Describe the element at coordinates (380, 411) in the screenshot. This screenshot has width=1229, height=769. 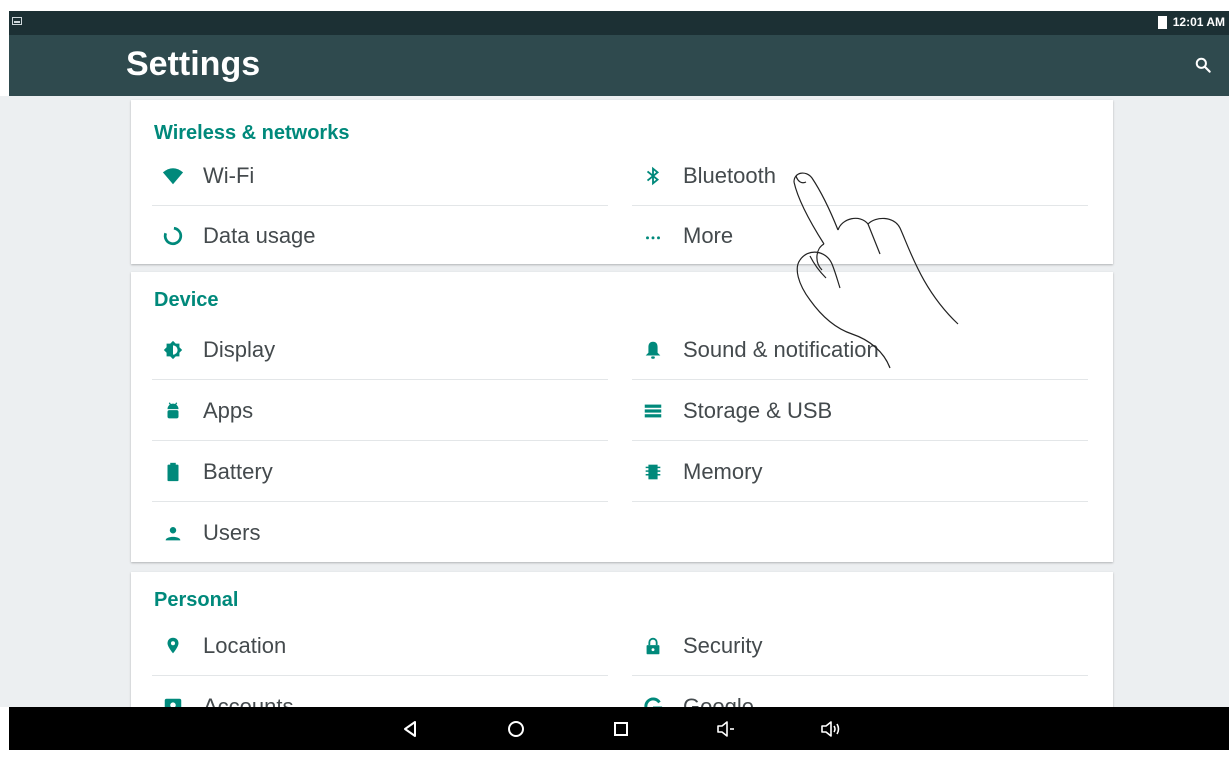
I see `setting-item-apps: Apps` at that location.